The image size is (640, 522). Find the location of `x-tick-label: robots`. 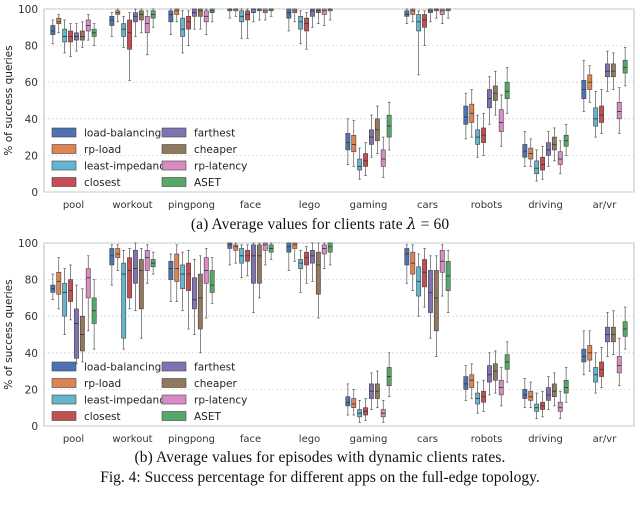

x-tick-label: robots is located at coordinates (487, 205).